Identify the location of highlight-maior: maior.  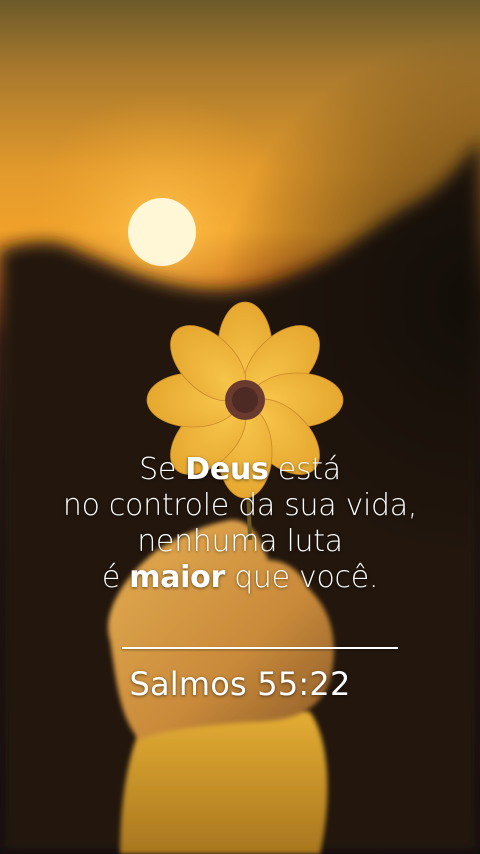
(177, 577).